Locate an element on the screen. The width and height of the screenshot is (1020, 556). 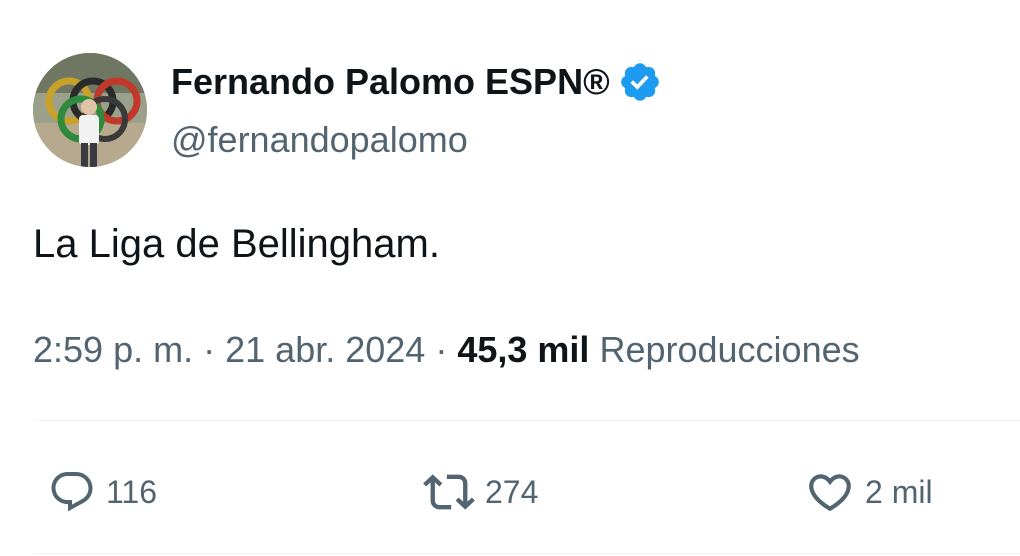
tweet-text: La Liga de Bellingham. is located at coordinates (236, 244).